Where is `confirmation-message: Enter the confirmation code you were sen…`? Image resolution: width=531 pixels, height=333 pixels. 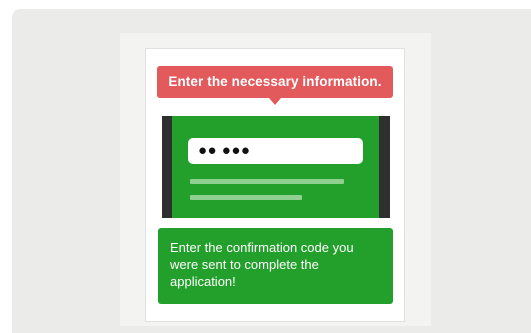 confirmation-message: Enter the confirmation code you were sen… is located at coordinates (275, 266).